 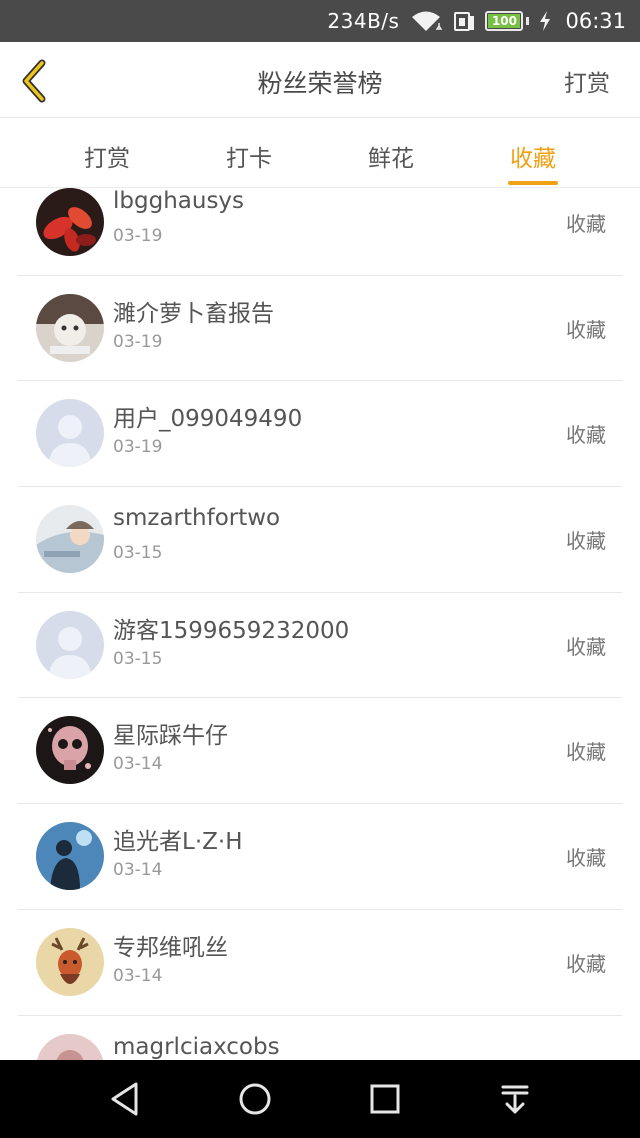 I want to click on red-leaves-photo, so click(x=70, y=222).